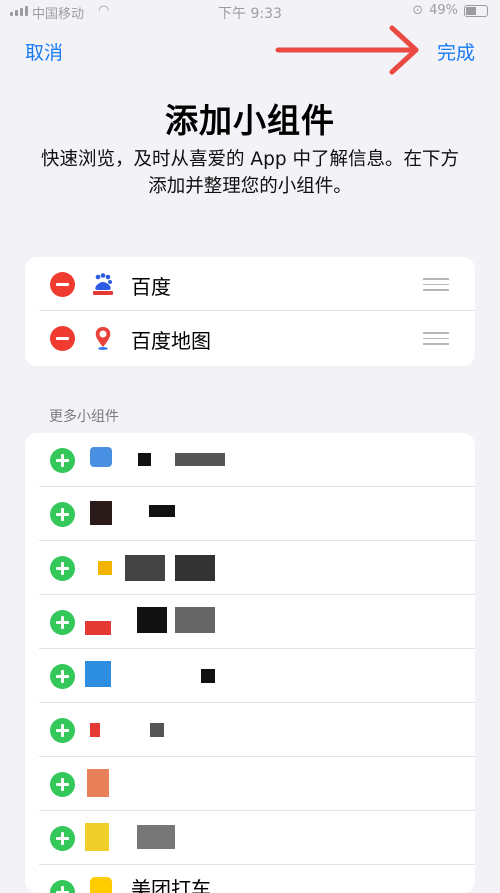  Describe the element at coordinates (476, 10) in the screenshot. I see `battery-icon` at that location.